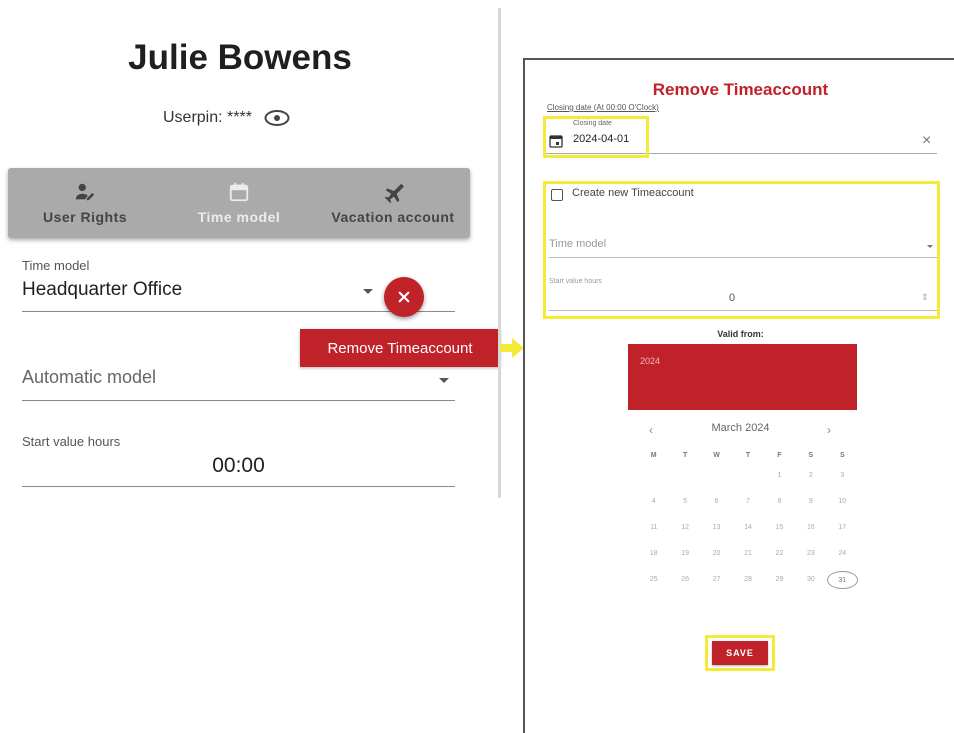  I want to click on calendar-day: 9, so click(810, 502).